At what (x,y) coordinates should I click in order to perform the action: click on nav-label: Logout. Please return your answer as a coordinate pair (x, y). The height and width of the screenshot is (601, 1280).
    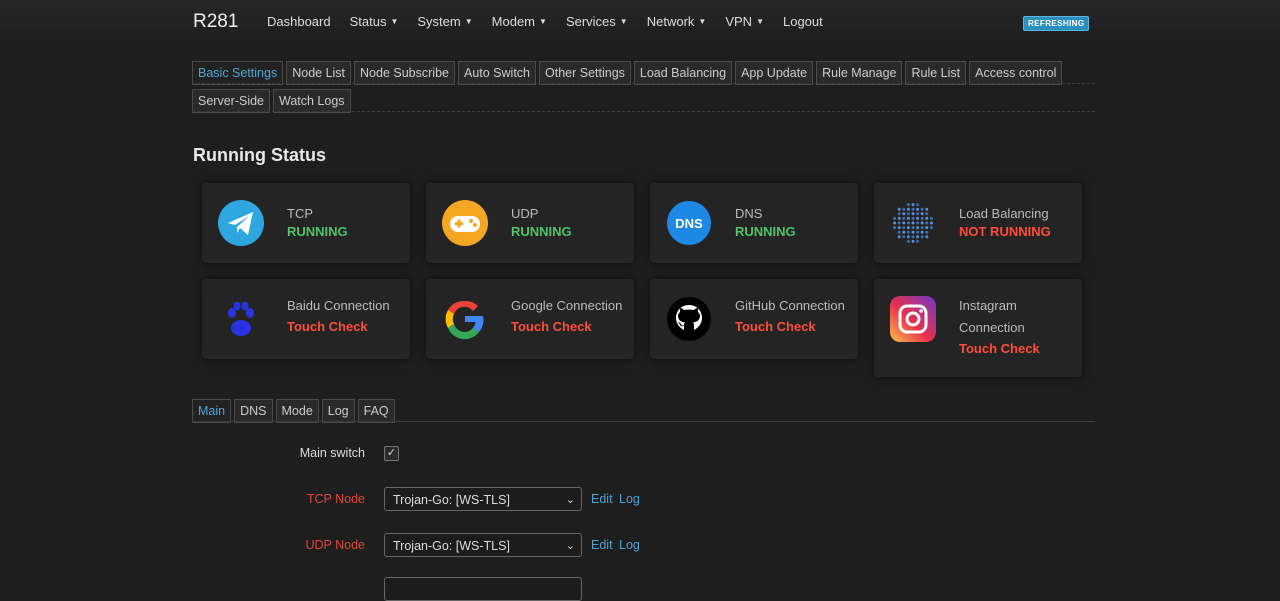
    Looking at the image, I should click on (802, 21).